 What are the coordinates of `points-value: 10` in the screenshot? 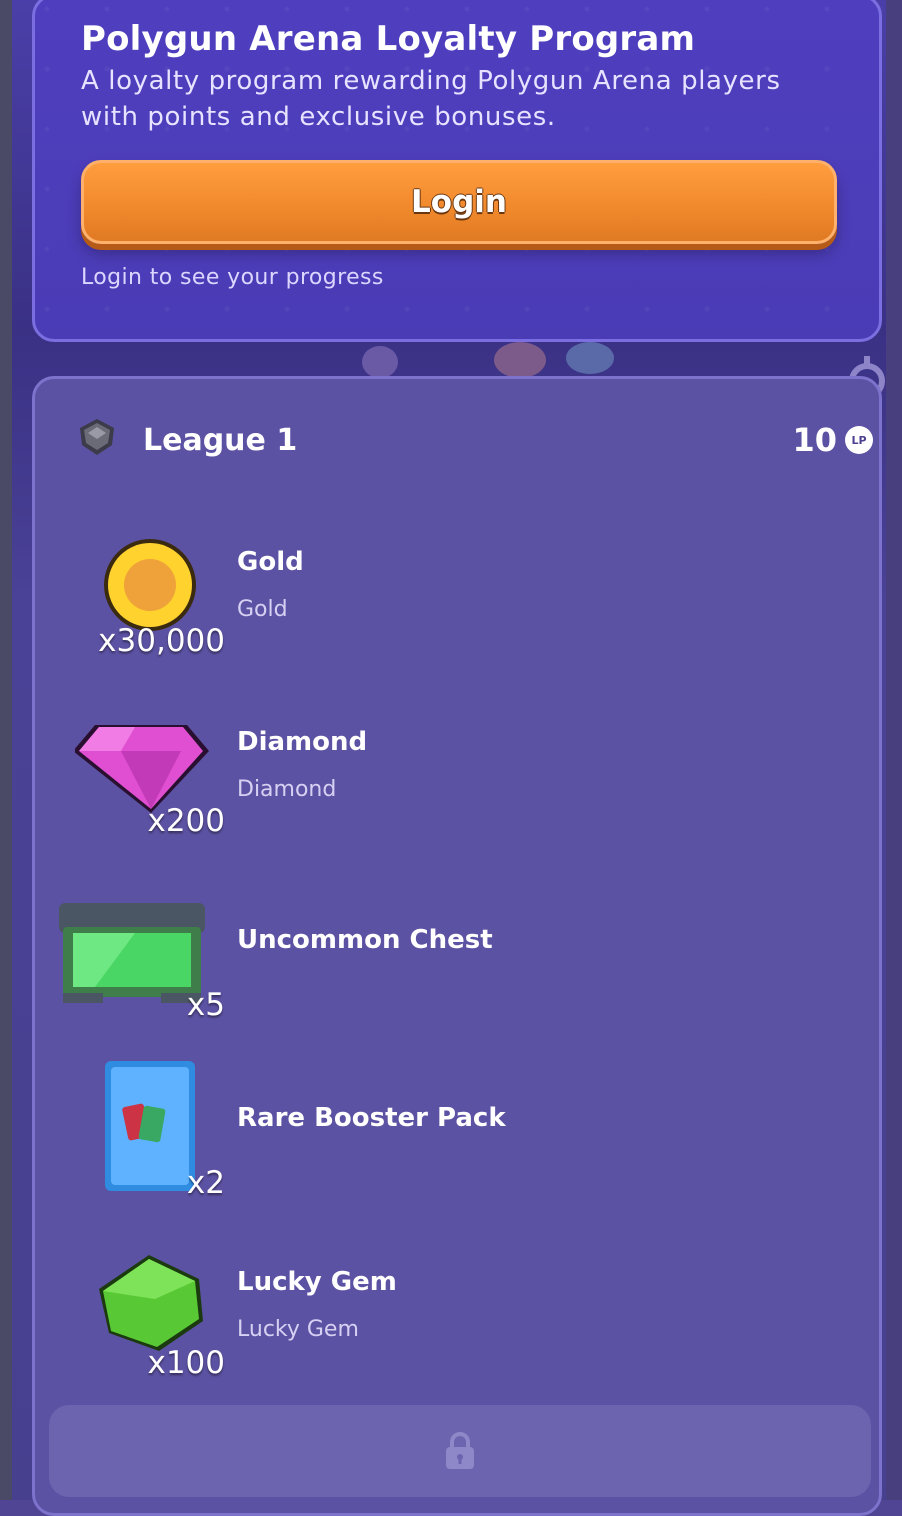 It's located at (814, 440).